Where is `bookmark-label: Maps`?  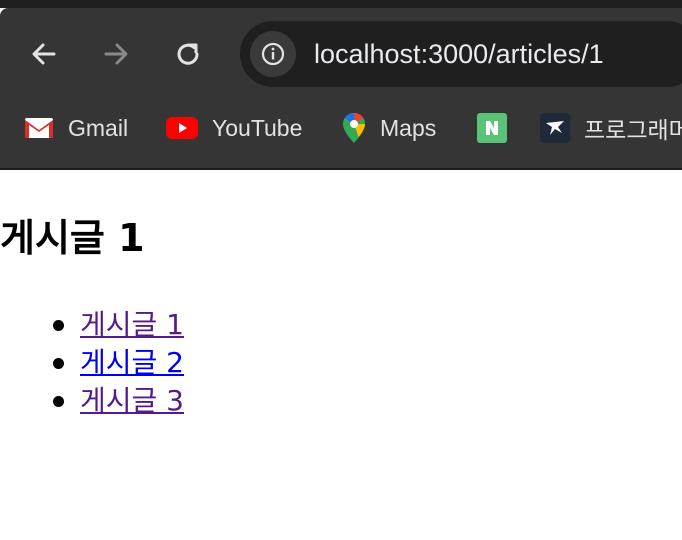
bookmark-label: Maps is located at coordinates (408, 127).